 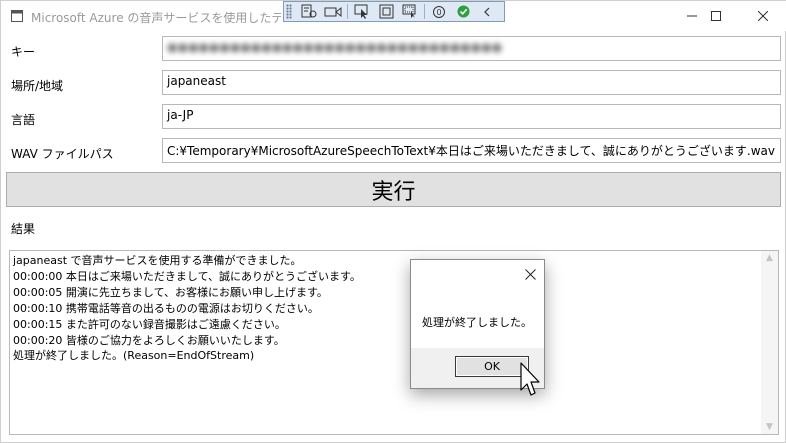 I want to click on result-line: 00:00:10 携帯電話等音の出るものの電源はお切りください。, so click(x=166, y=308).